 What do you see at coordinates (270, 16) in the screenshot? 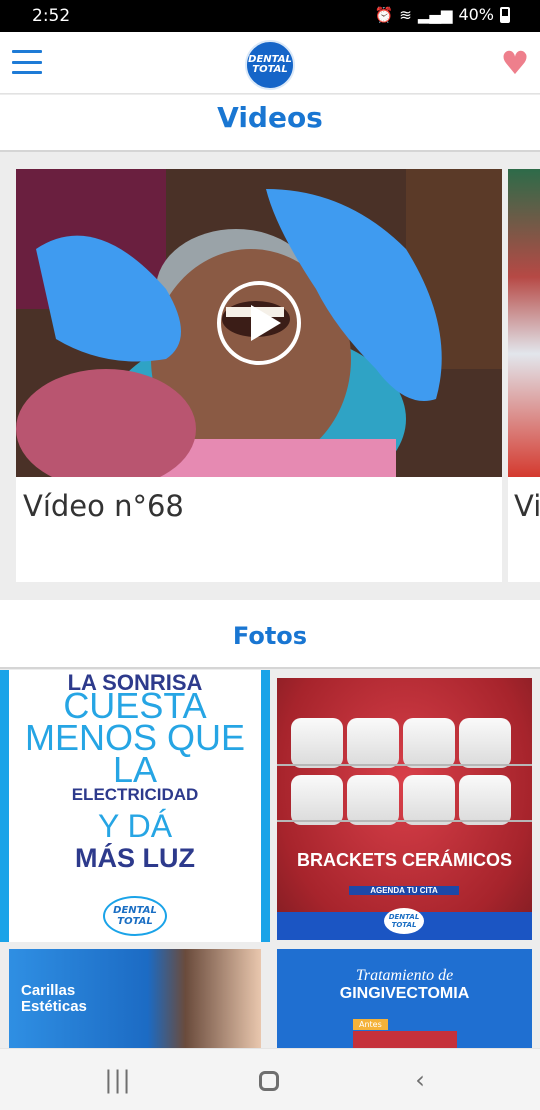
I see `status-bar: 2:52 ⏰ ≋ ▂▄▆ 40%` at bounding box center [270, 16].